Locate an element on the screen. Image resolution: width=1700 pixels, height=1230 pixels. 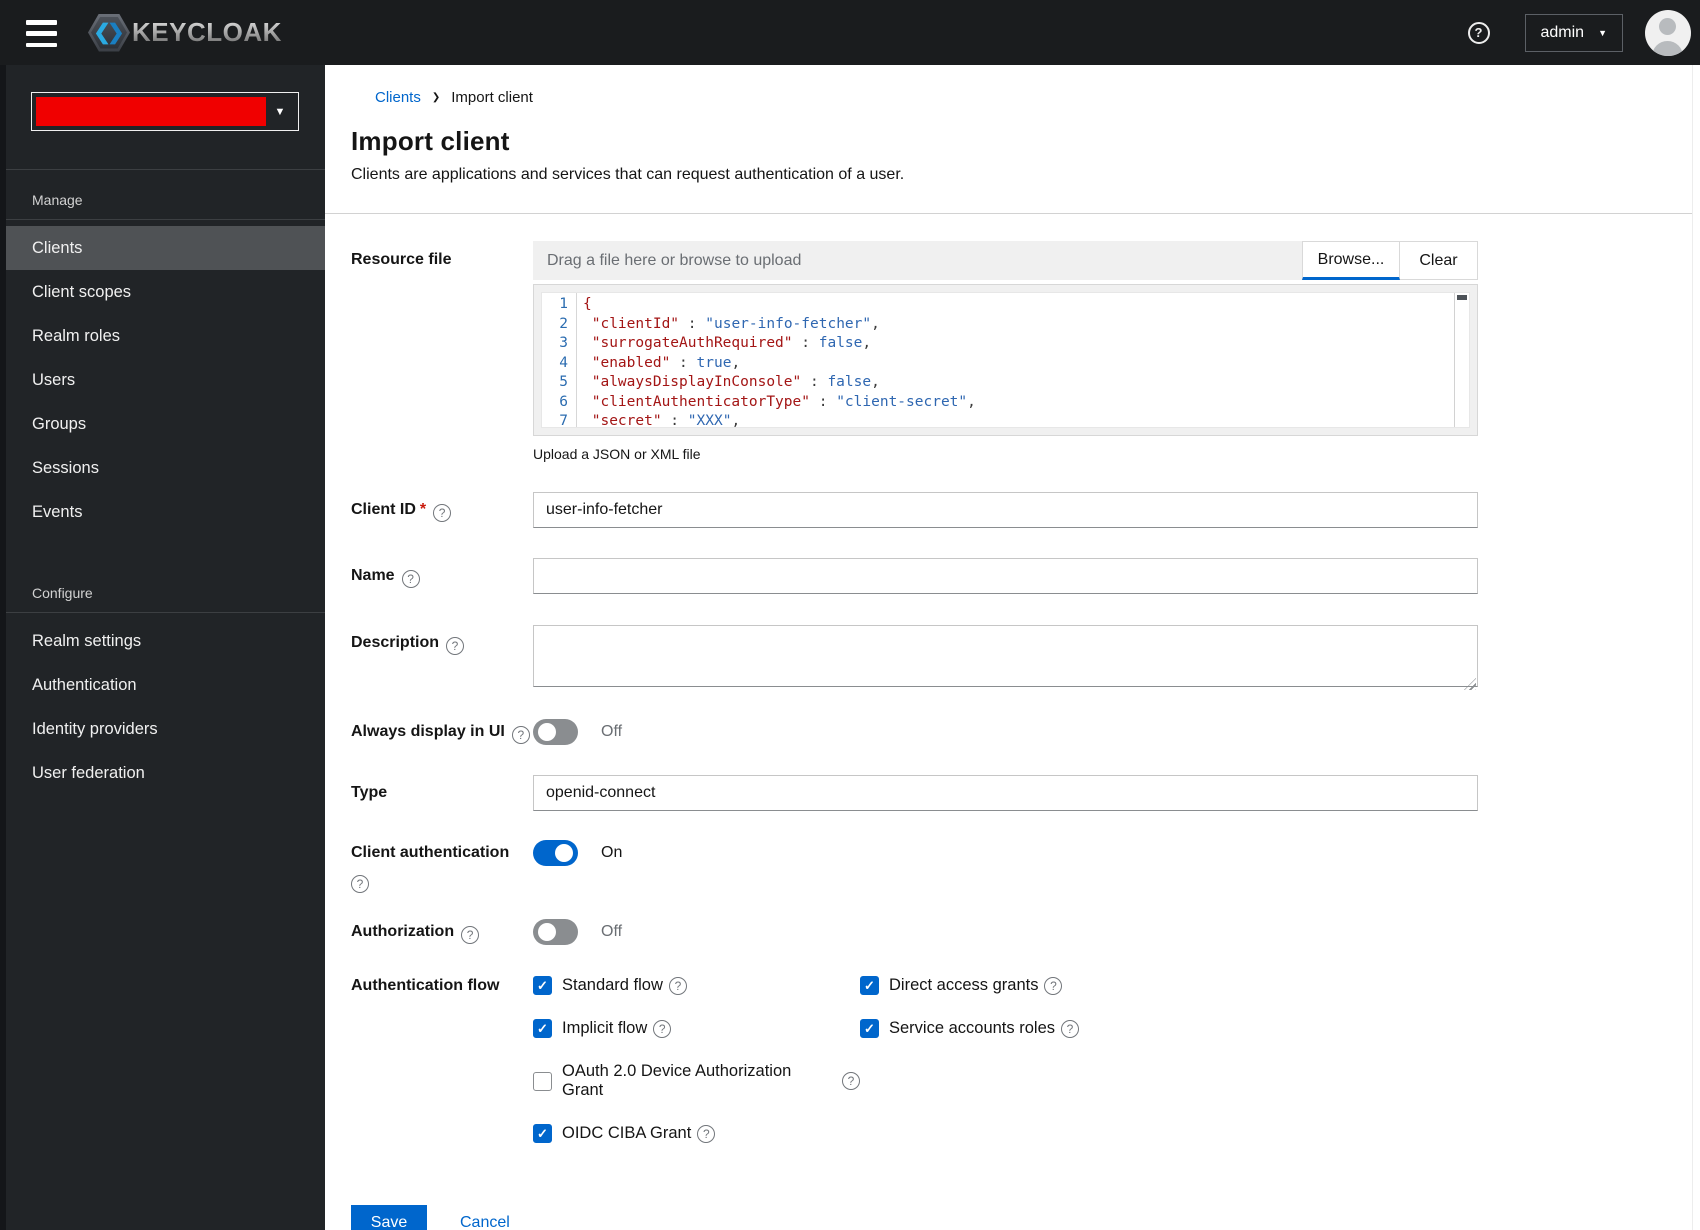
line-number: 4 is located at coordinates (563, 362).